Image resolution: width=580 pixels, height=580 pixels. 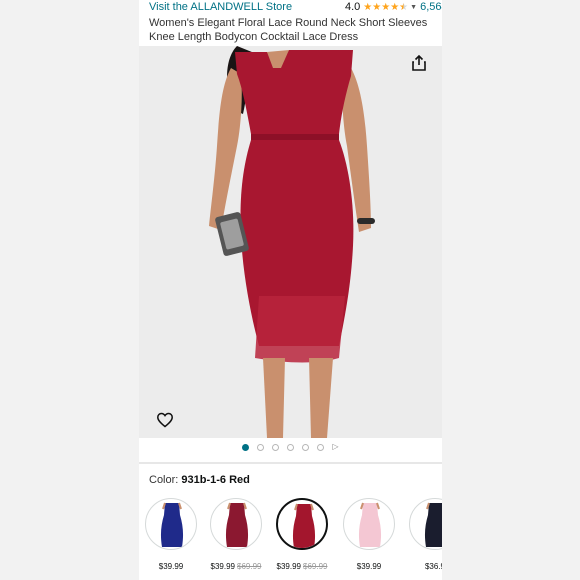 I want to click on image-pagination: ▷, so click(x=290, y=447).